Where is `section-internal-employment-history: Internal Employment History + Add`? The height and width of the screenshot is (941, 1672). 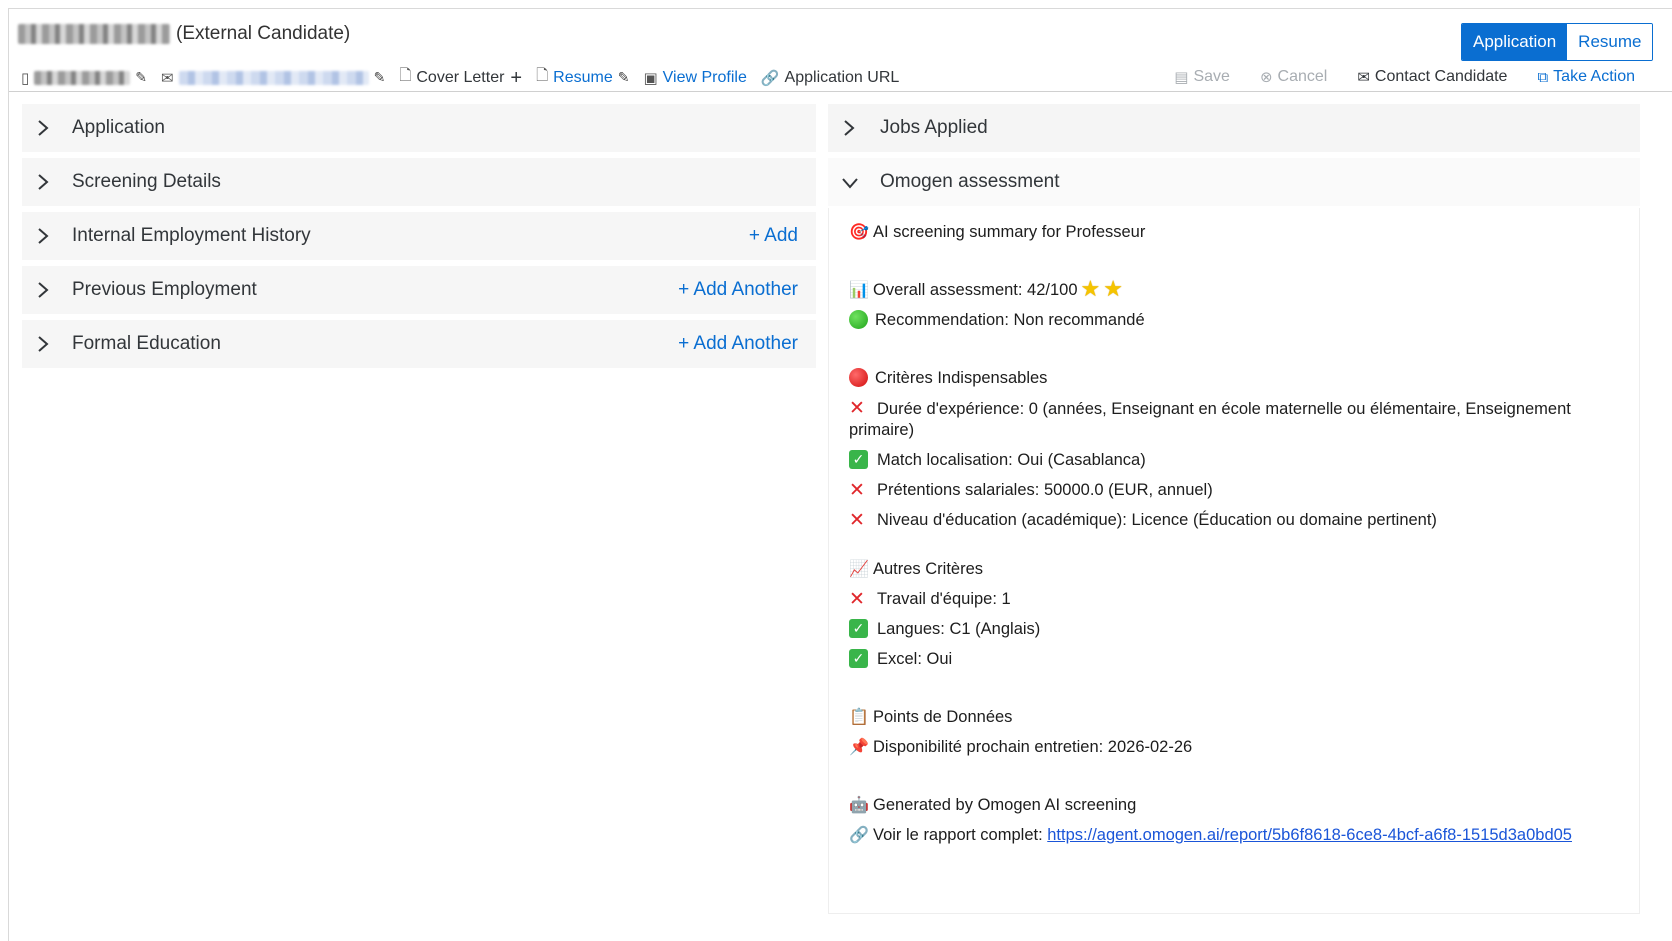 section-internal-employment-history: Internal Employment History + Add is located at coordinates (419, 237).